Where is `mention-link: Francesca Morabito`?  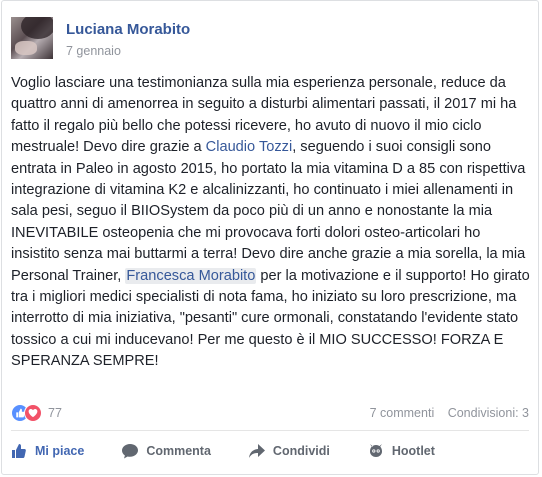
mention-link: Francesca Morabito is located at coordinates (191, 275).